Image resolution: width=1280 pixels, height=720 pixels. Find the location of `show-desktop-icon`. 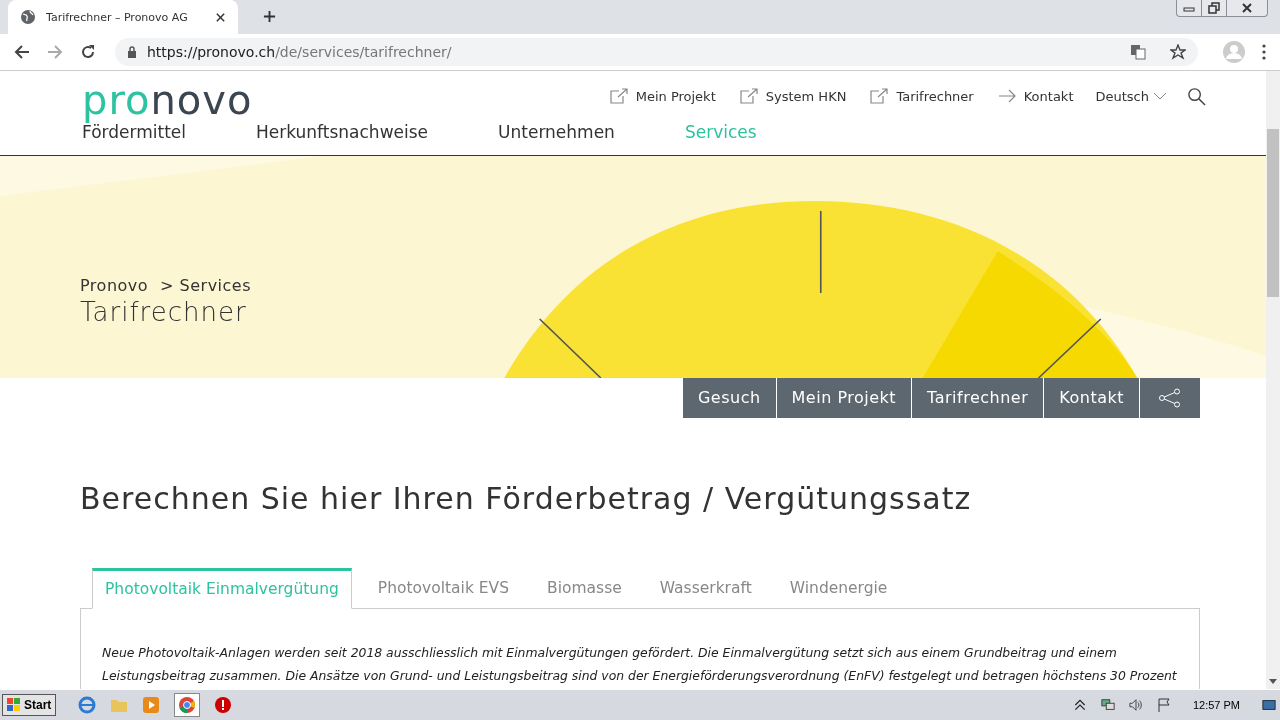

show-desktop-icon is located at coordinates (1269, 705).